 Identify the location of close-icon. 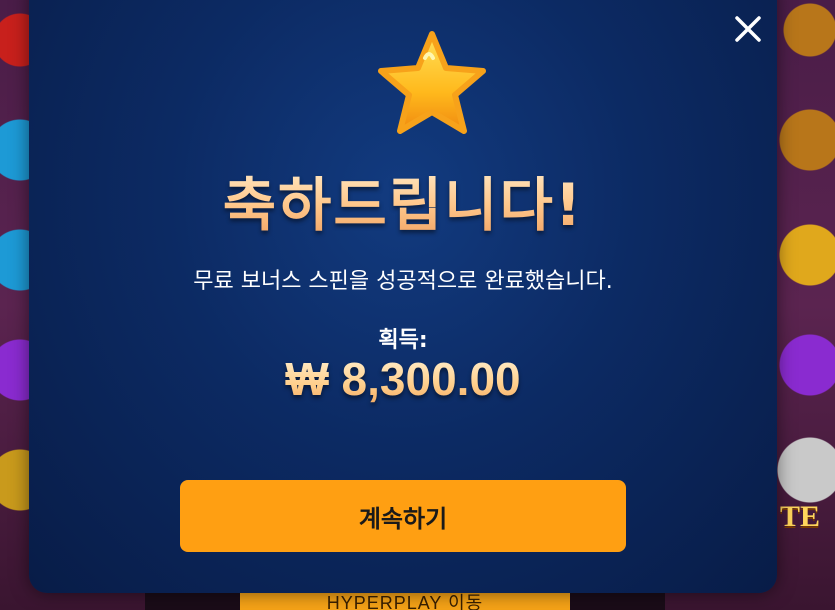
(748, 29).